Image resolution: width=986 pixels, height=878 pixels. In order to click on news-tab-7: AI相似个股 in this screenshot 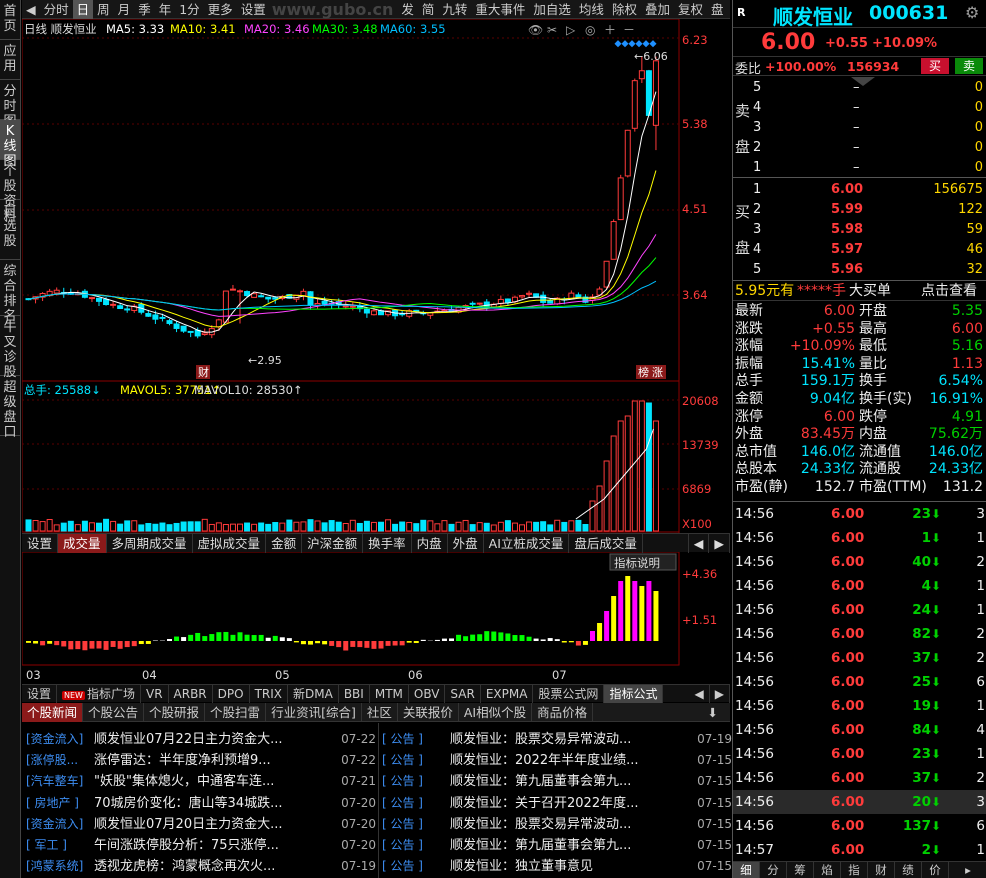, I will do `click(496, 712)`.